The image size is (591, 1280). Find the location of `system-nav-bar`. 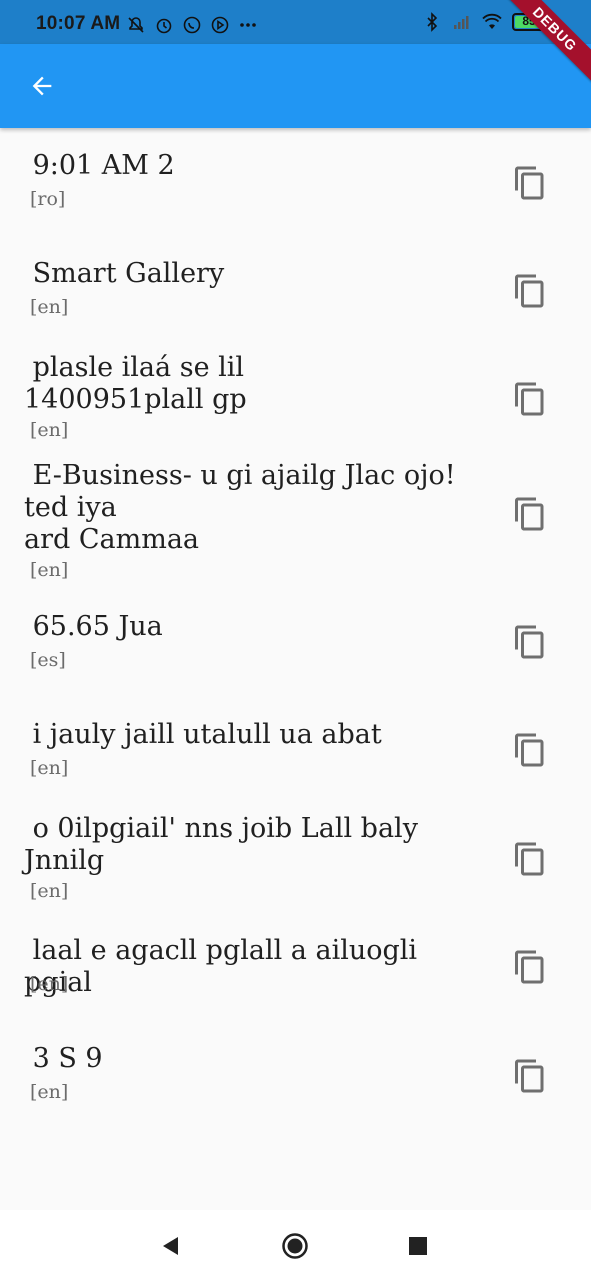

system-nav-bar is located at coordinates (295, 1245).